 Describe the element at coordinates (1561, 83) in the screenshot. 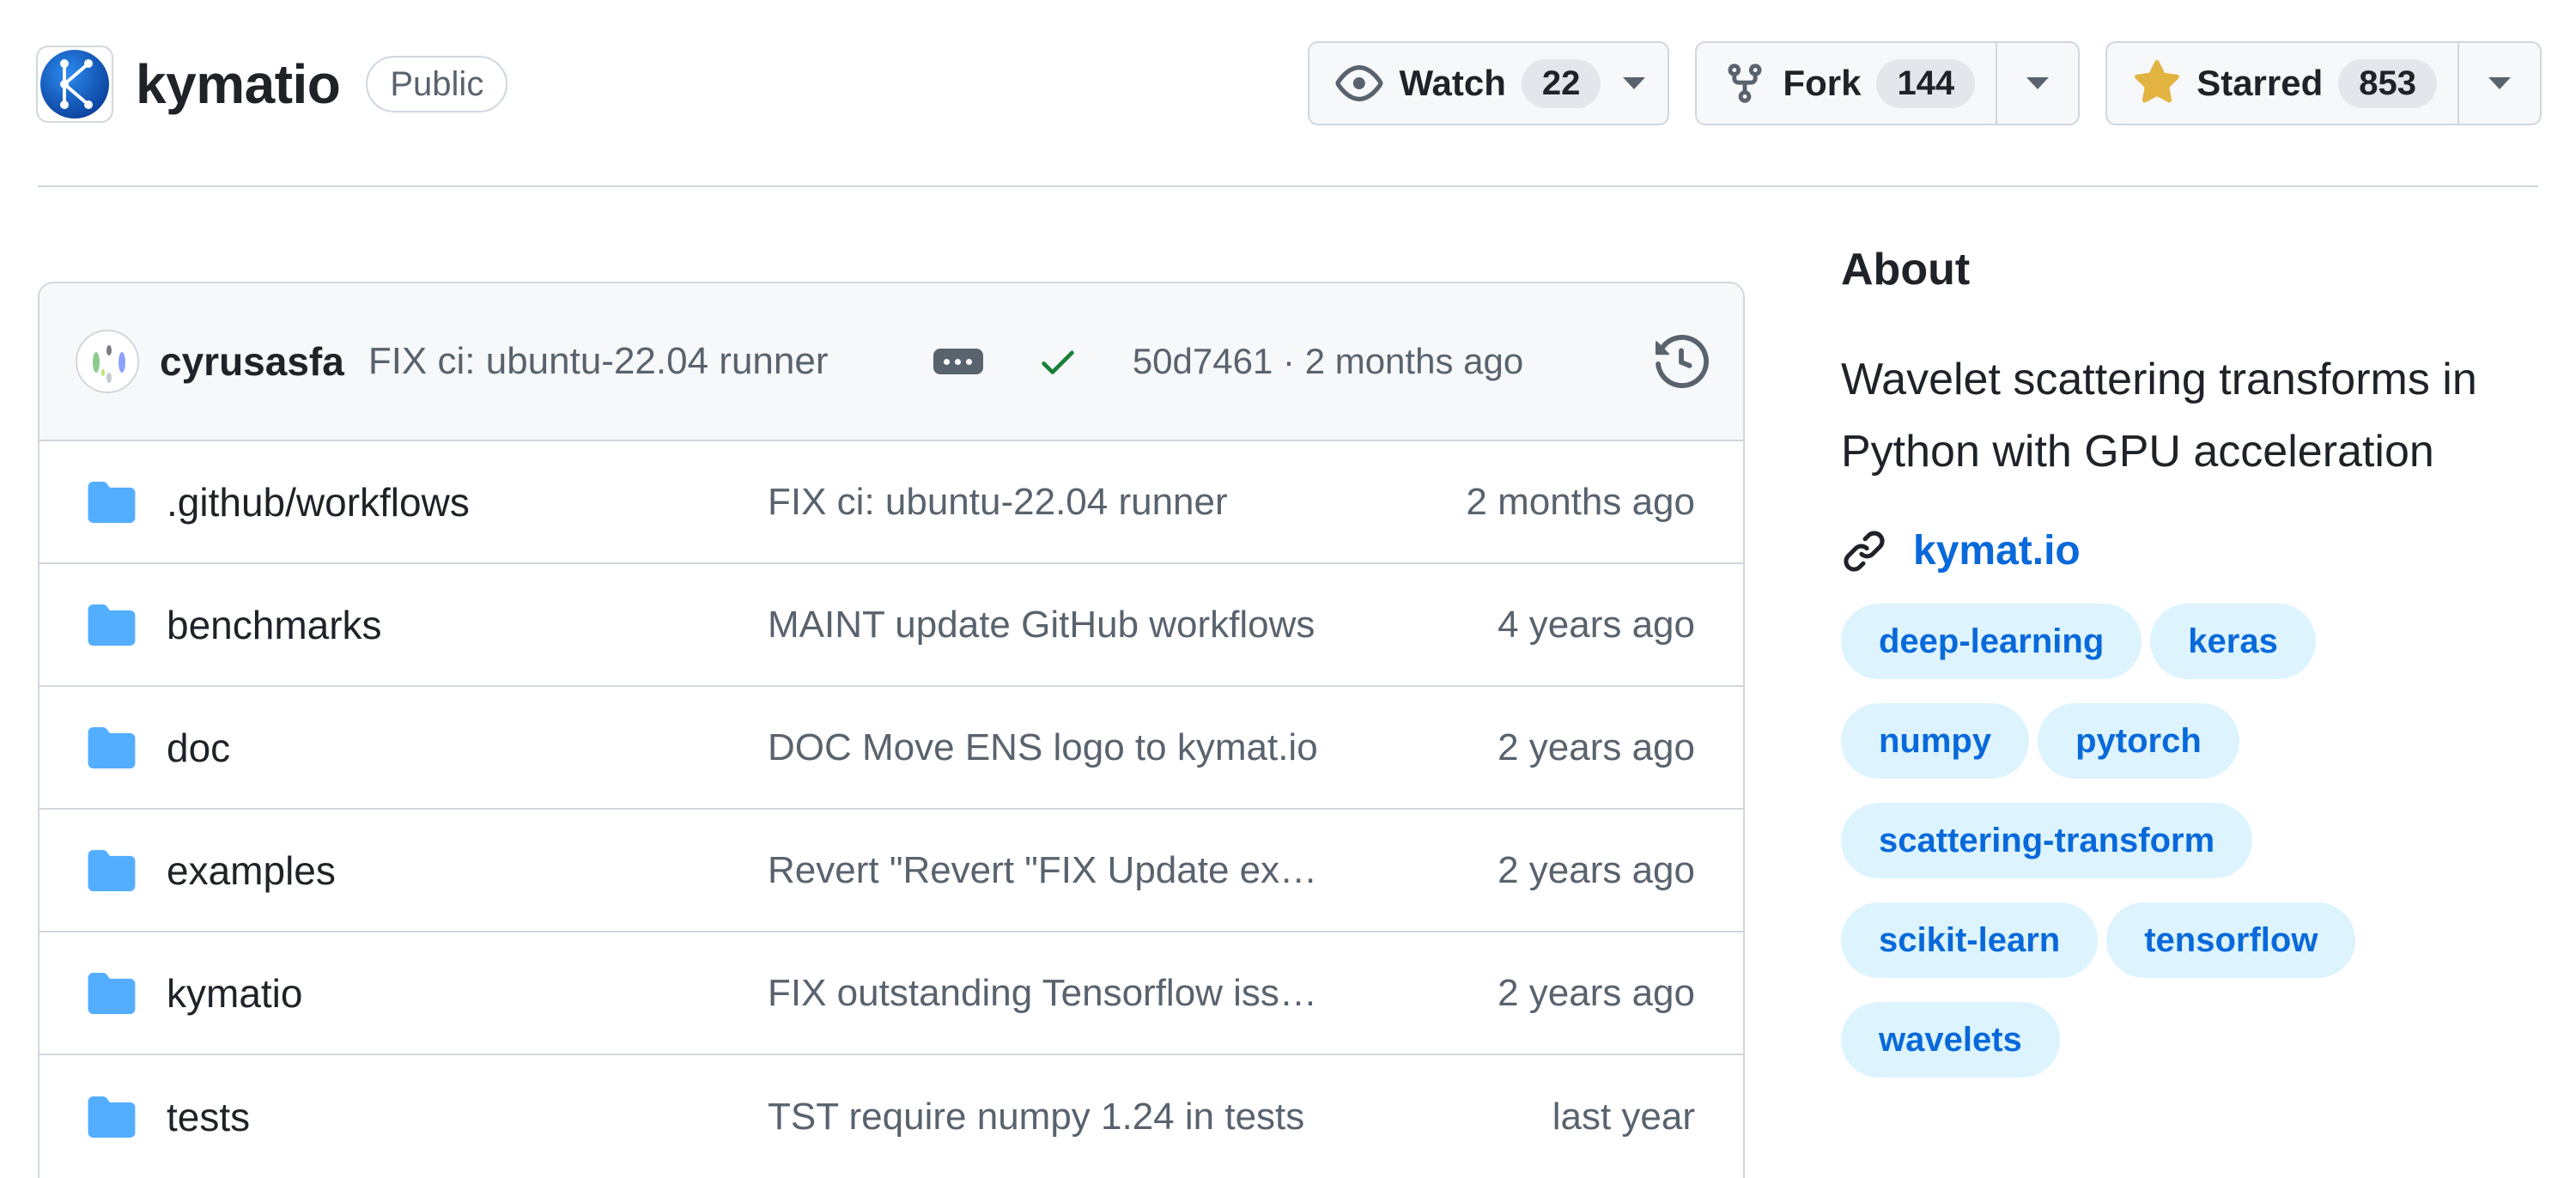

I see `watch-count: 22` at that location.